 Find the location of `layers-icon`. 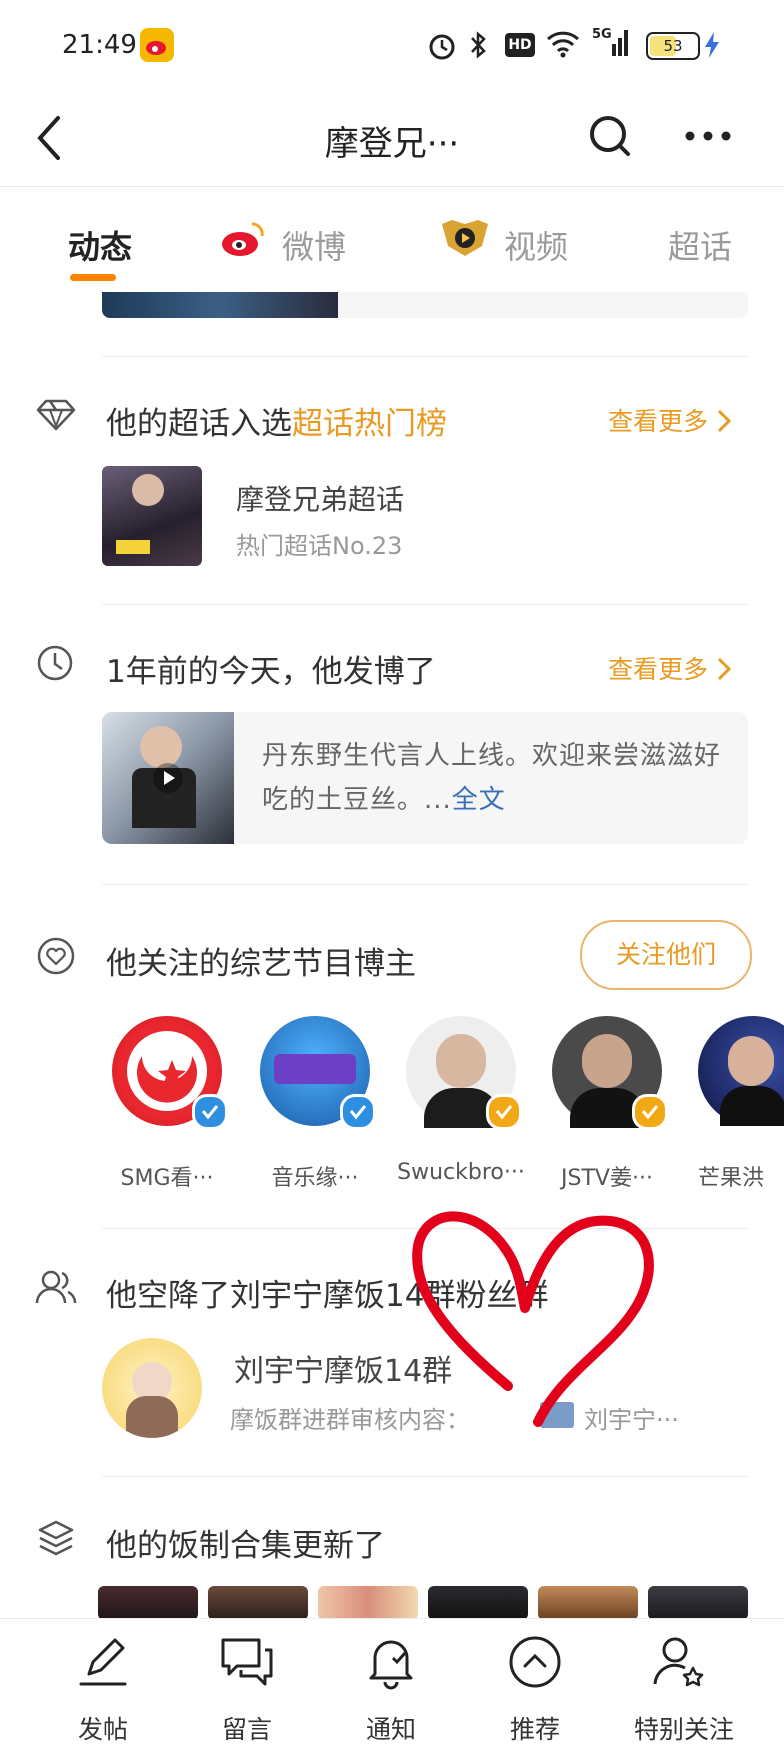

layers-icon is located at coordinates (56, 1538).